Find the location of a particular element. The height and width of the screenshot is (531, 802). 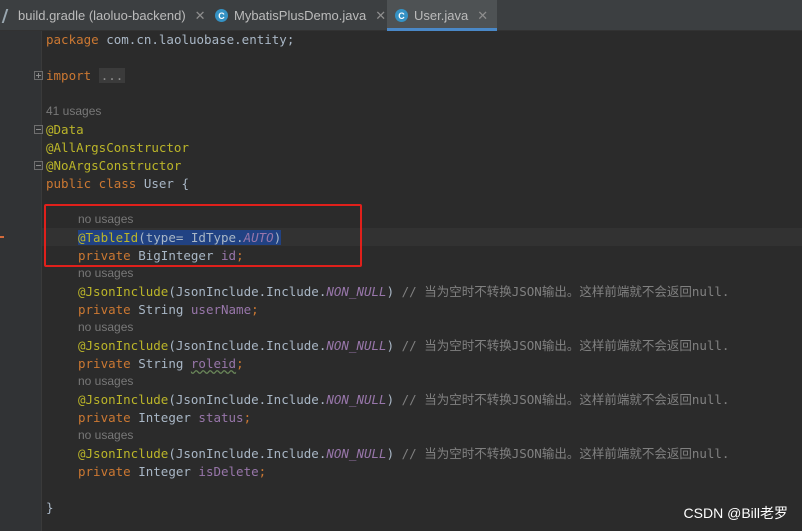

highlight-box is located at coordinates (203, 235).